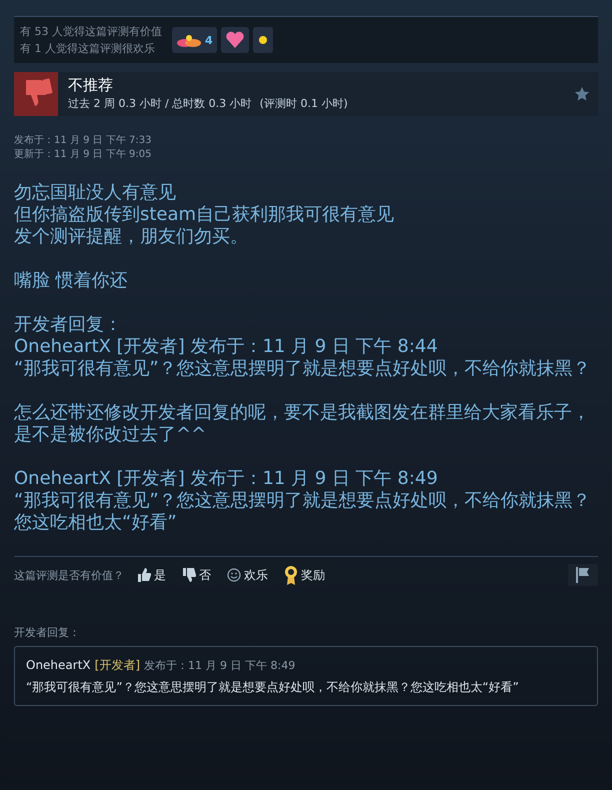 This screenshot has width=612, height=790. Describe the element at coordinates (68, 325) in the screenshot. I see `review-text: 开发者回复：` at that location.